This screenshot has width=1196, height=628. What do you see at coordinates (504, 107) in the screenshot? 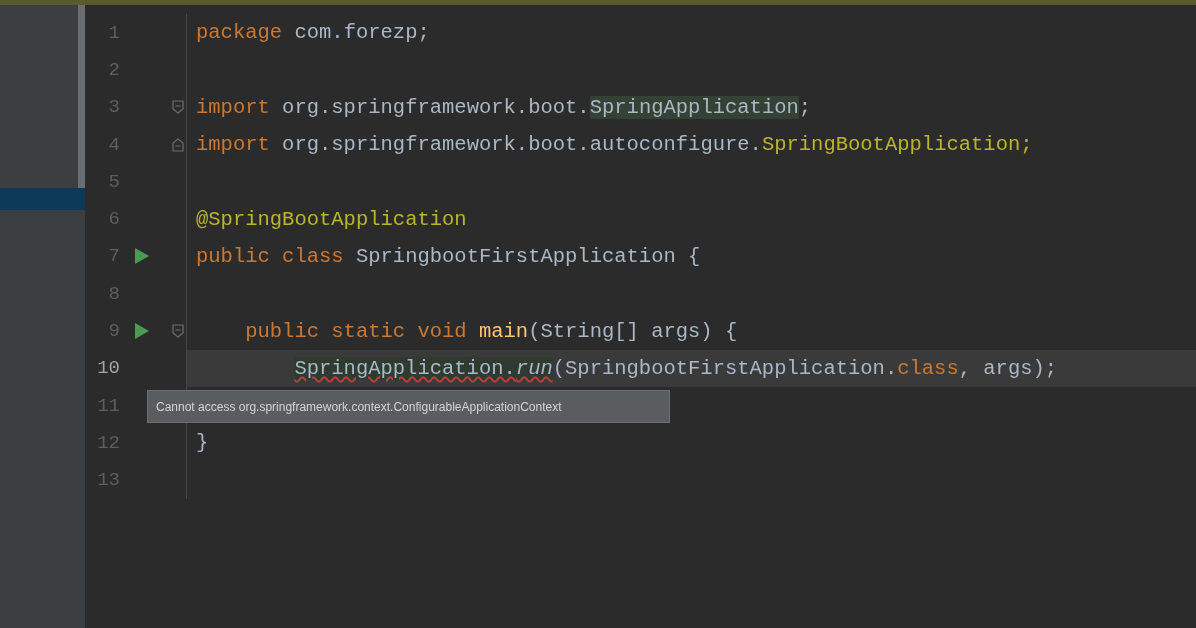
I see `code-line: import org.springframework.boot.SpringApplication;` at bounding box center [504, 107].